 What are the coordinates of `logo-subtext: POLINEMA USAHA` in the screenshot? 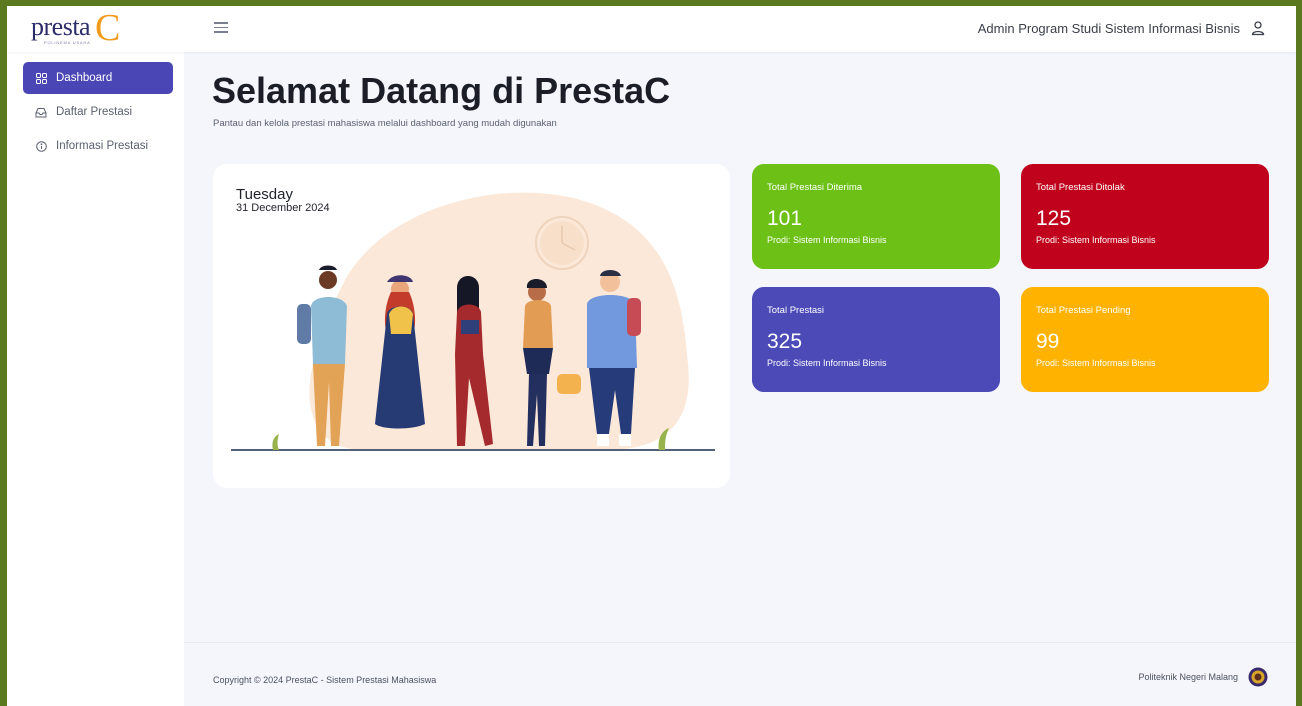 It's located at (67, 42).